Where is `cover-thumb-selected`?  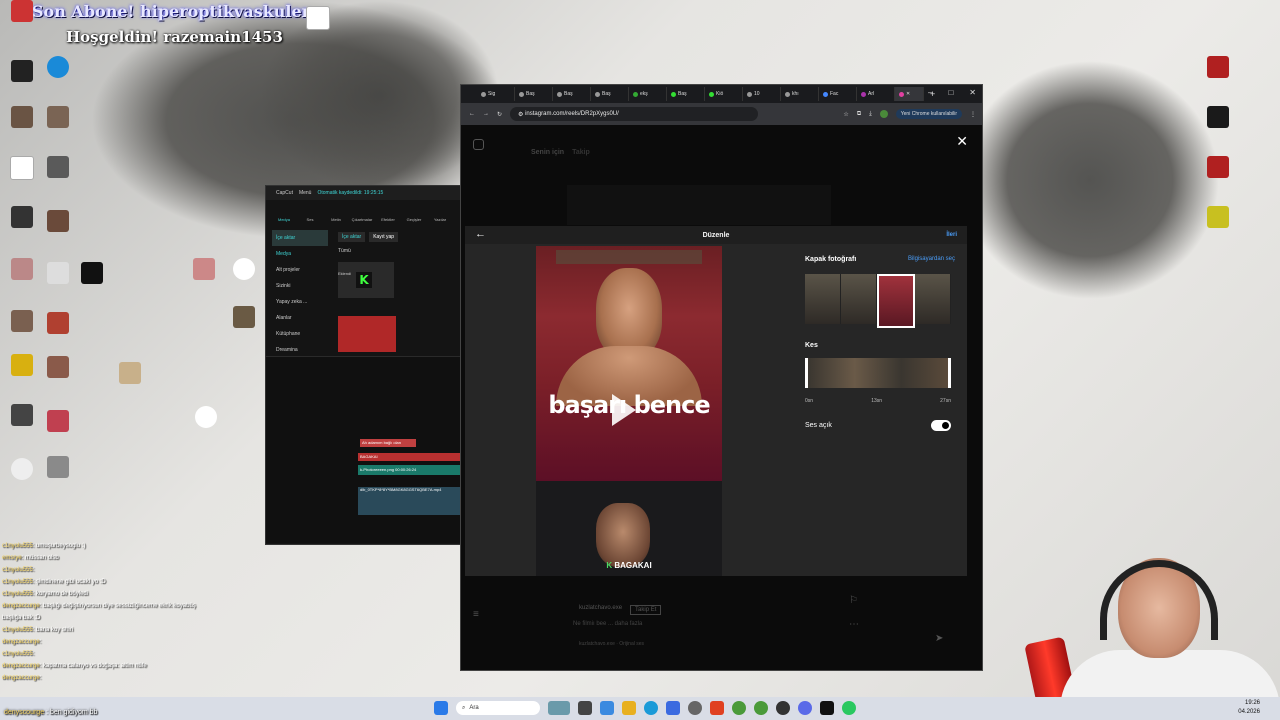
cover-thumb-selected is located at coordinates (896, 301).